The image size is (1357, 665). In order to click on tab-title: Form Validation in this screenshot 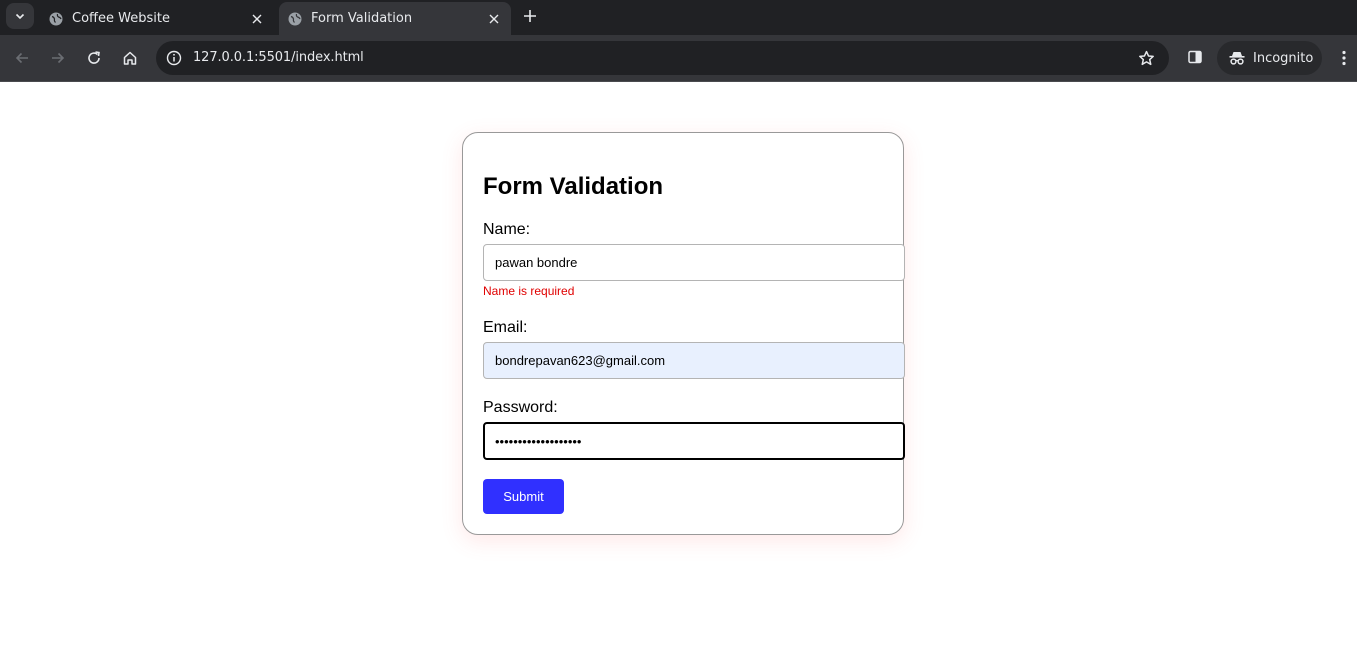, I will do `click(362, 18)`.